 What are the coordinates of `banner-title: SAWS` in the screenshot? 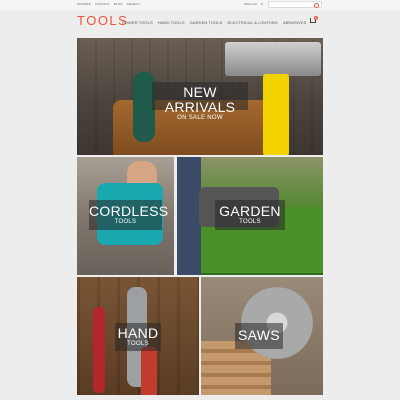 It's located at (259, 335).